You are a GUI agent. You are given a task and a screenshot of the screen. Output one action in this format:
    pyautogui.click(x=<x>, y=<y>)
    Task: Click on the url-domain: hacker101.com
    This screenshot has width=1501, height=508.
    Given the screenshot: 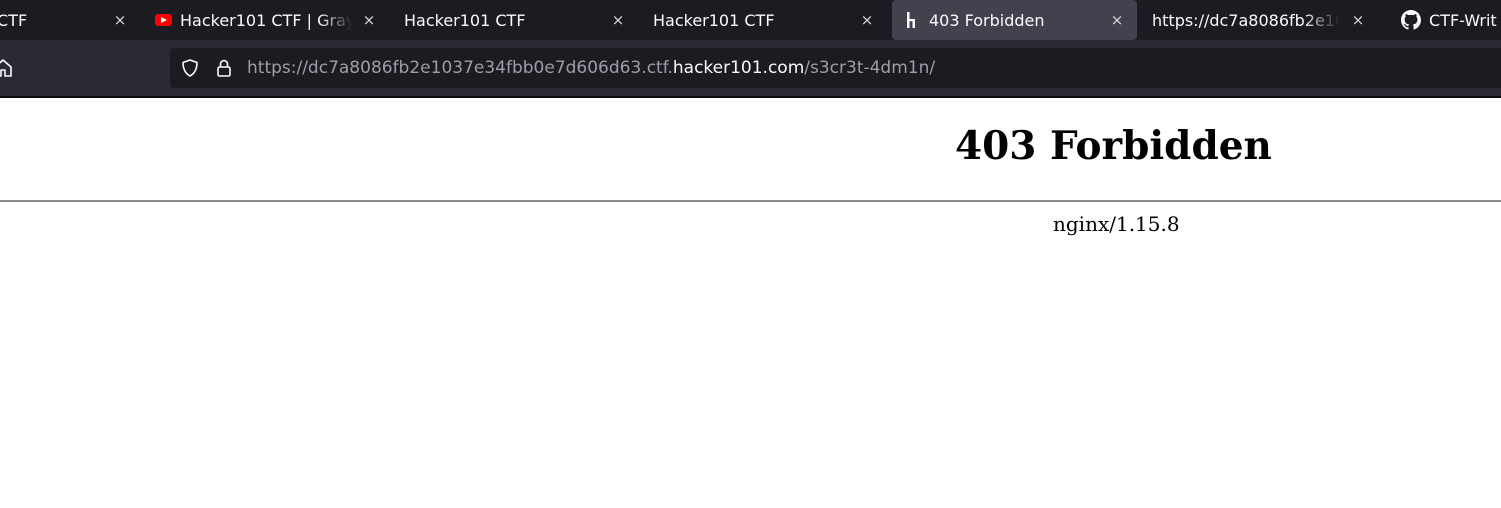 What is the action you would take?
    pyautogui.click(x=738, y=68)
    